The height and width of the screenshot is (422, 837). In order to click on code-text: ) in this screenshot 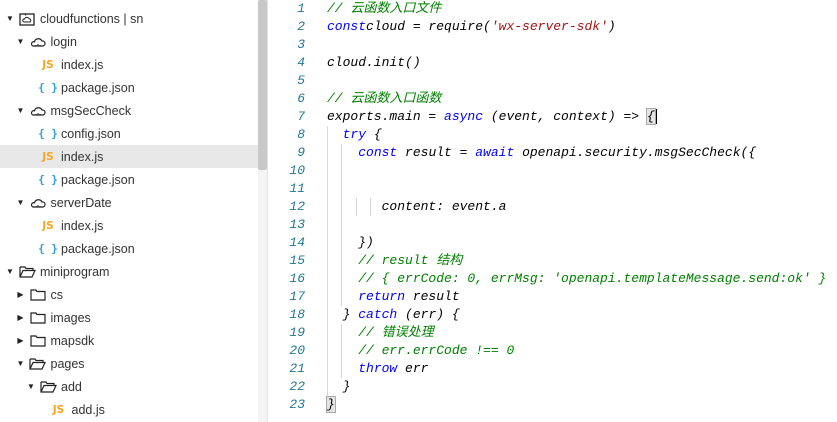, I will do `click(611, 26)`.